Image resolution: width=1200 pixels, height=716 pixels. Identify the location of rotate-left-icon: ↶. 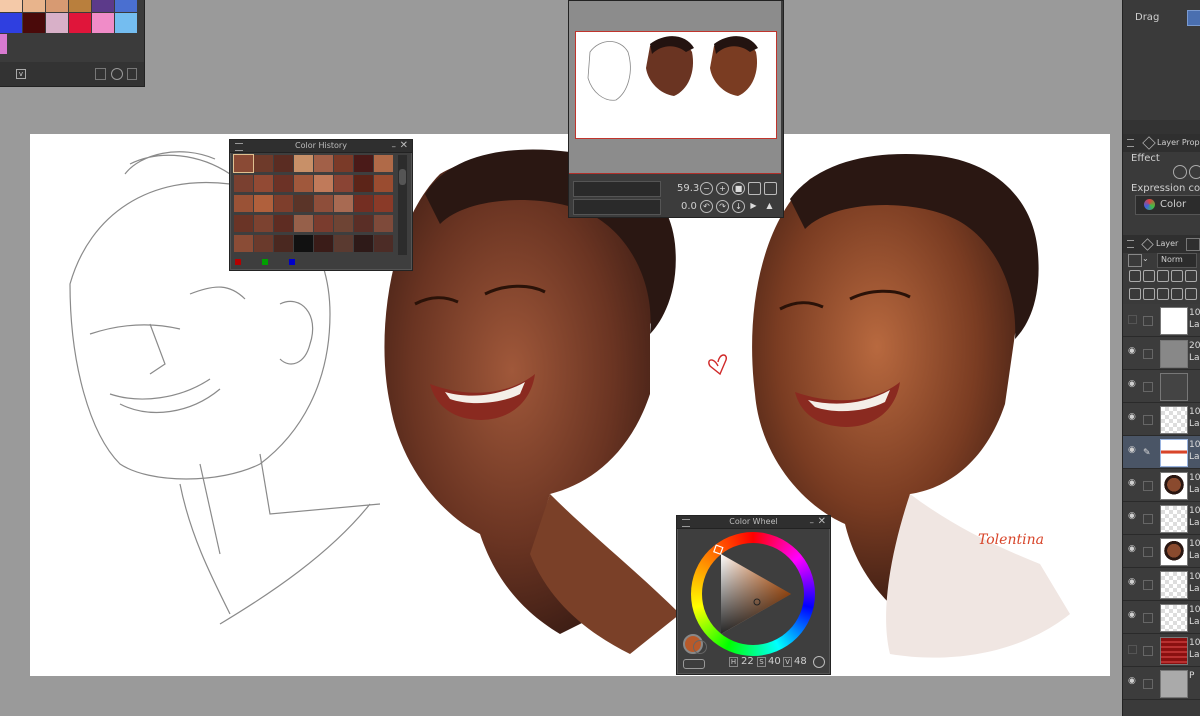
(706, 206).